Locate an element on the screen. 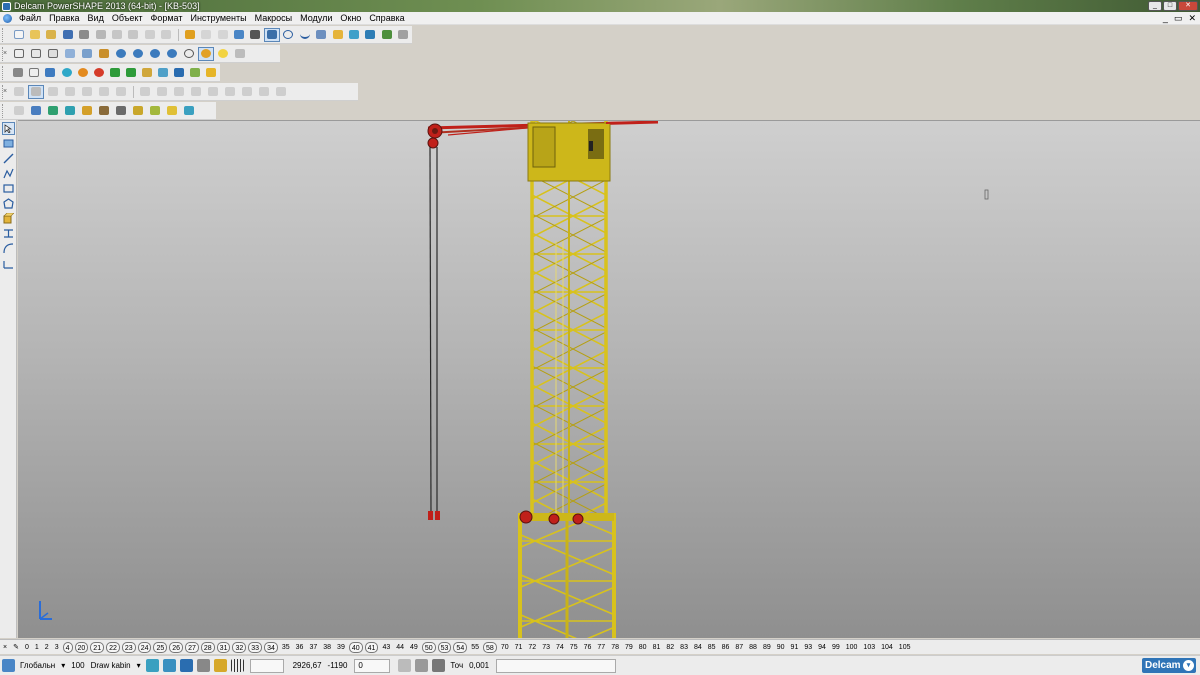 The height and width of the screenshot is (675, 1200). minimize-button: _ is located at coordinates (1155, 6).